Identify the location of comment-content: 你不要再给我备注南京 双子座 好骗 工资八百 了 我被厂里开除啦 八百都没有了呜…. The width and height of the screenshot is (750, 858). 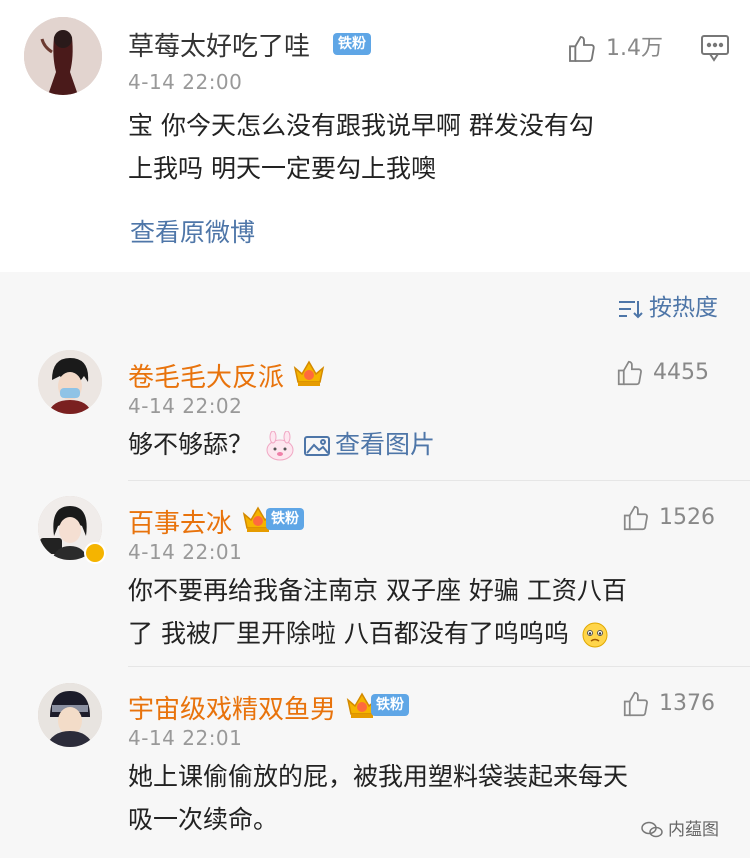
(377, 612).